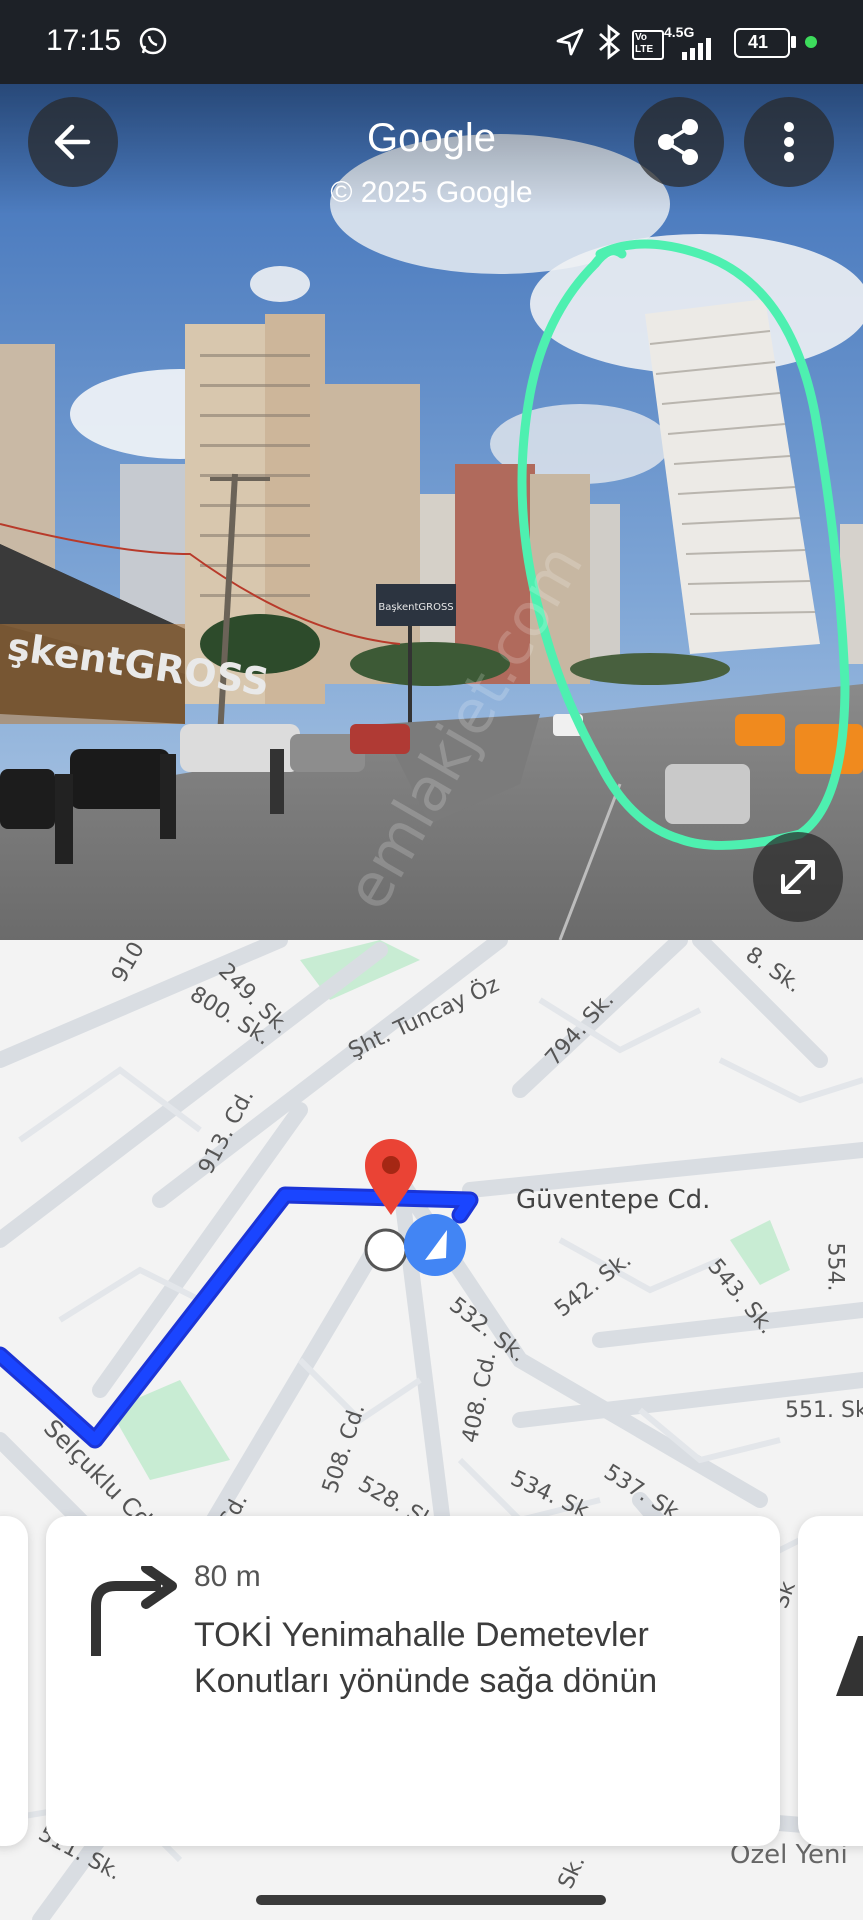  Describe the element at coordinates (14, 1681) in the screenshot. I see `previous-step-card` at that location.